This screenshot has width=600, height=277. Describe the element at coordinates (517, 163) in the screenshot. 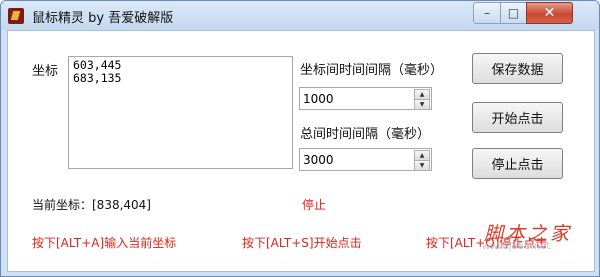

I see `stop-click-button: 停止点击` at that location.